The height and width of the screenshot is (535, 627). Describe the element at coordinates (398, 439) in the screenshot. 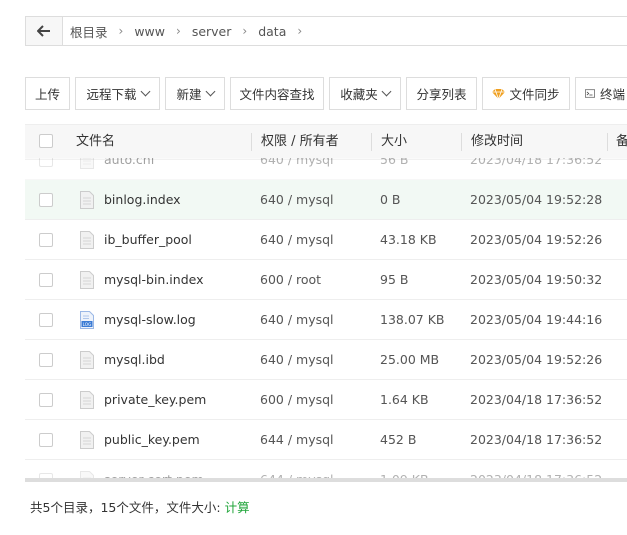

I see `file-size: 452 B` at that location.